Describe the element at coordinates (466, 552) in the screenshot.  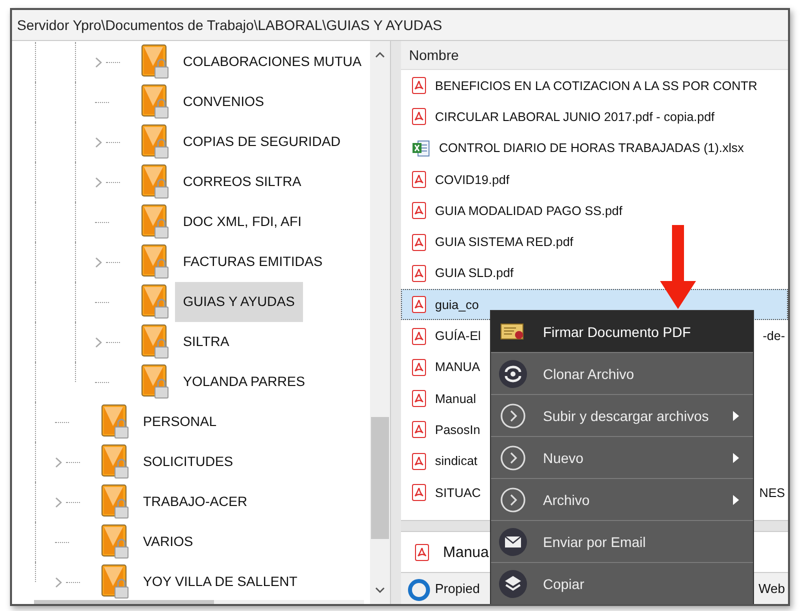
I see `file-name: Manua` at that location.